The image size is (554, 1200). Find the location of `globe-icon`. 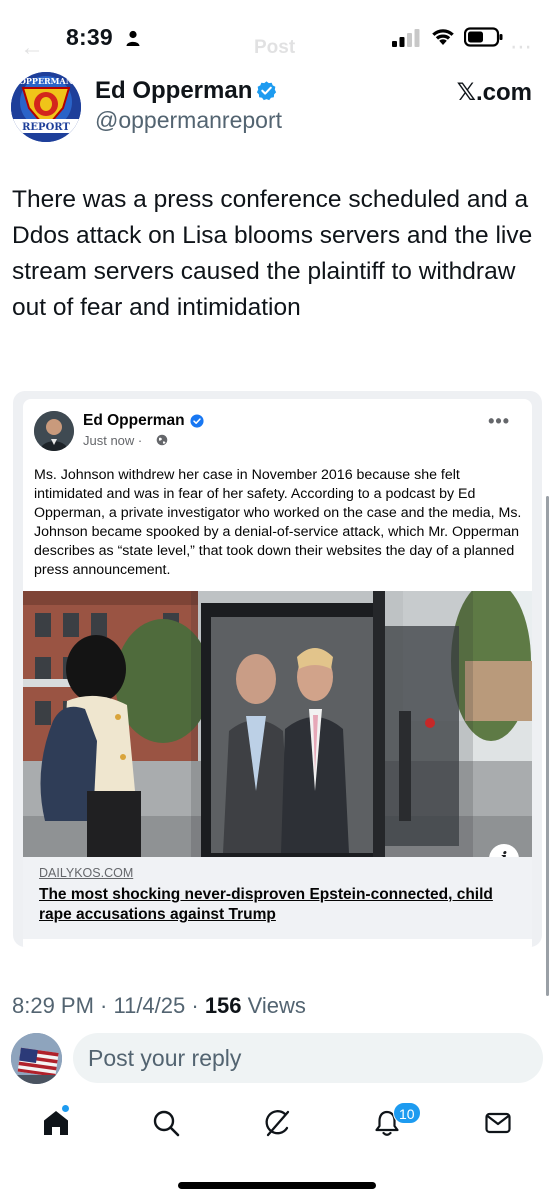

globe-icon is located at coordinates (162, 440).